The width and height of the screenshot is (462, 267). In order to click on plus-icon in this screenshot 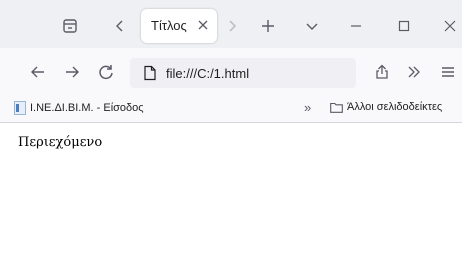, I will do `click(268, 26)`.